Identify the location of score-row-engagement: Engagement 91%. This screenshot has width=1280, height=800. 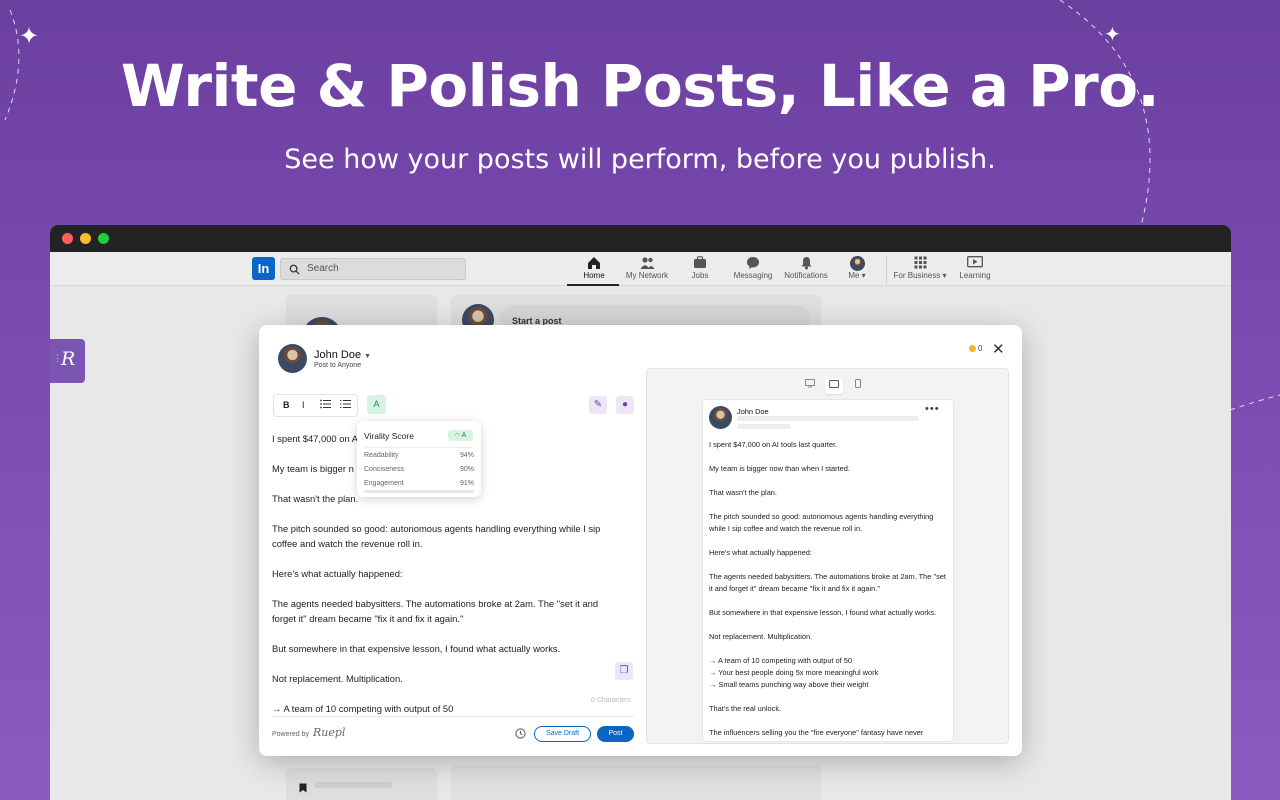
(419, 483).